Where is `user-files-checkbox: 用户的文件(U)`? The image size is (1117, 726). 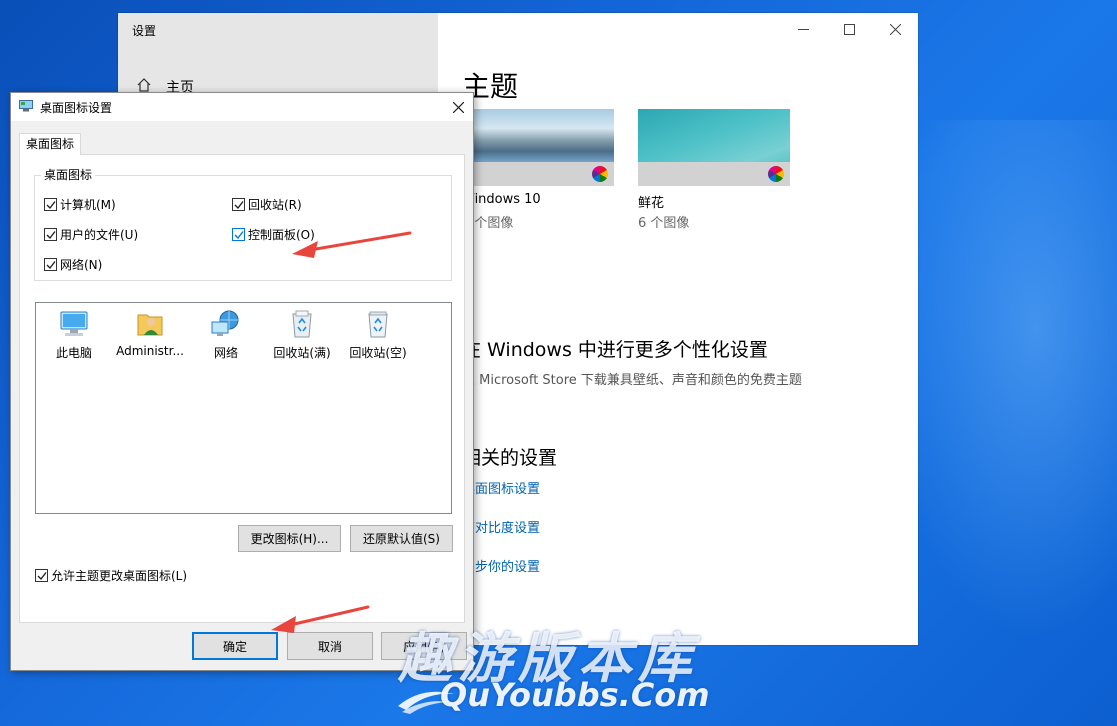
user-files-checkbox: 用户的文件(U) is located at coordinates (91, 234).